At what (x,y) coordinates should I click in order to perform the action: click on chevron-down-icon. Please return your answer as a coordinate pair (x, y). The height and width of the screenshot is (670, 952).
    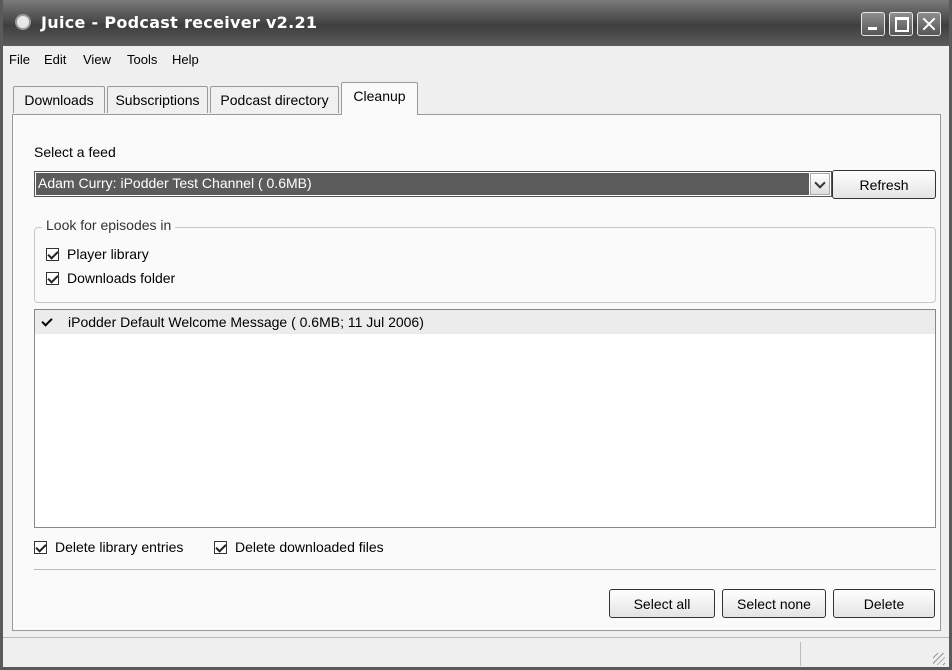
    Looking at the image, I should click on (820, 184).